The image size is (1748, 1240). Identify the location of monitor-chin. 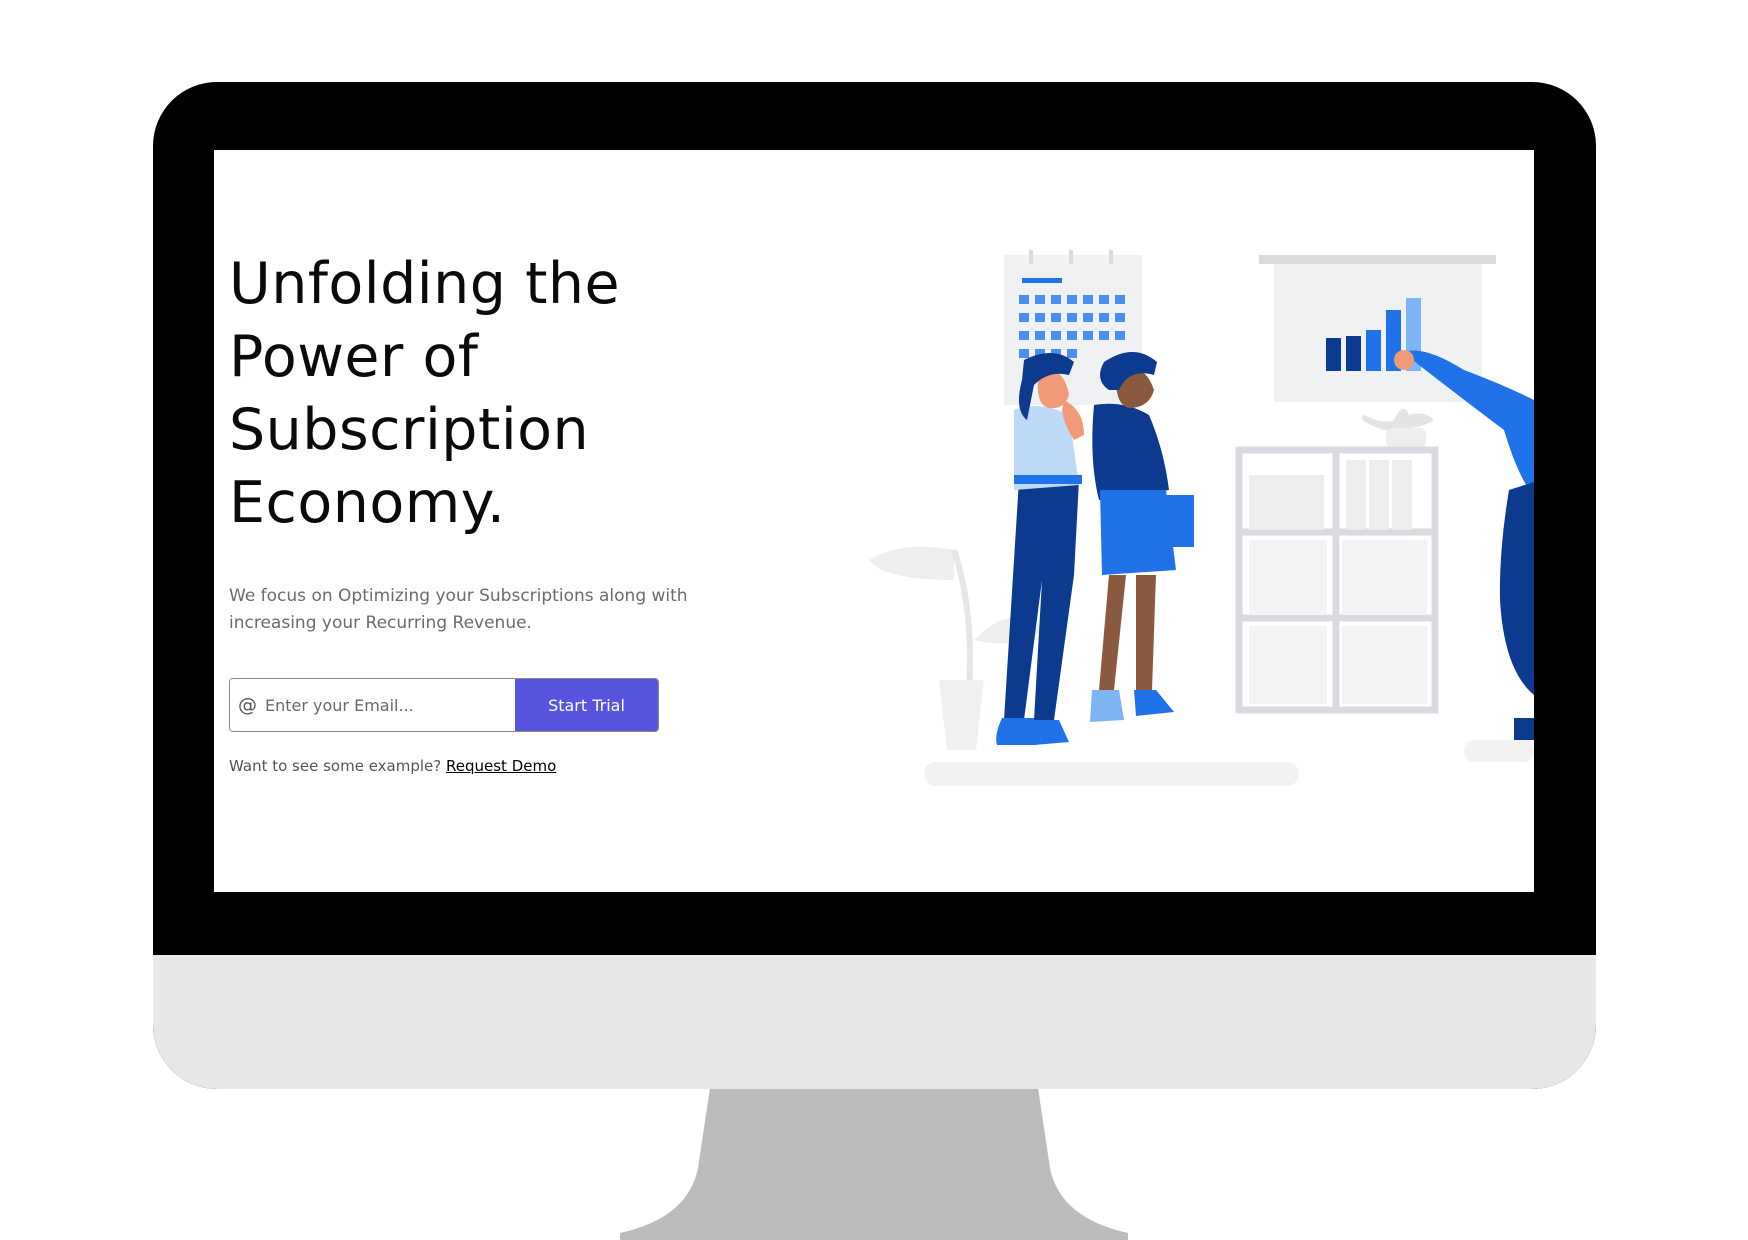
(874, 1022).